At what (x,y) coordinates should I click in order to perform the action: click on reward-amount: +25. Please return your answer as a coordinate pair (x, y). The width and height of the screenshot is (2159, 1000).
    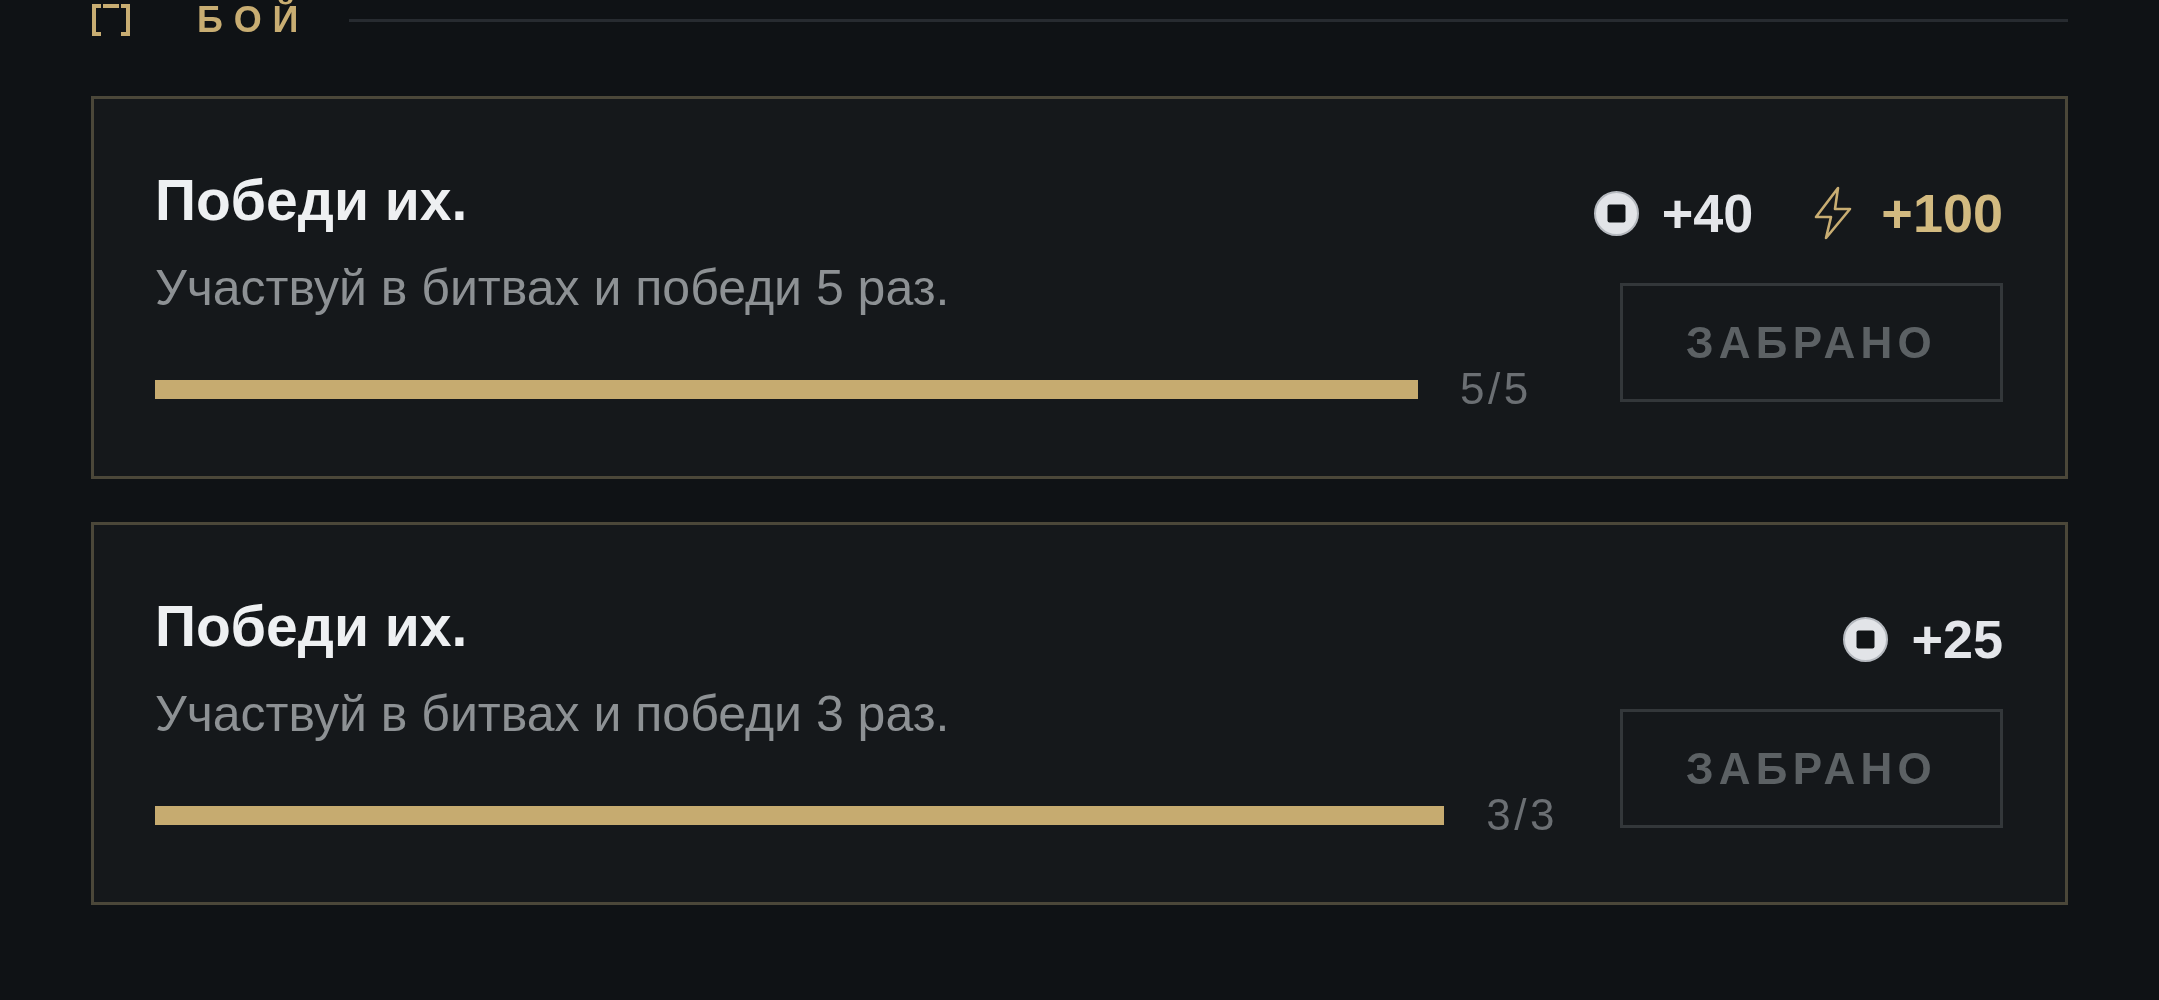
    Looking at the image, I should click on (1957, 639).